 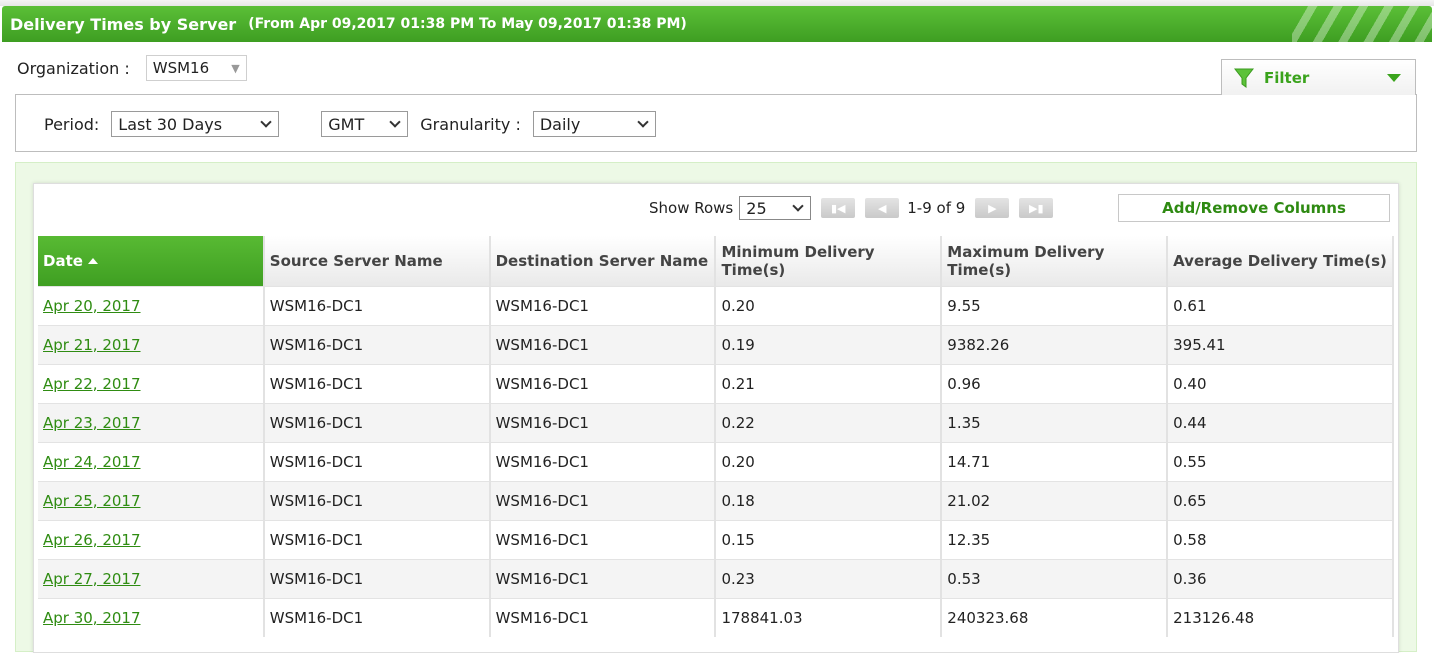 I want to click on timezone-select: GMT, so click(x=365, y=124).